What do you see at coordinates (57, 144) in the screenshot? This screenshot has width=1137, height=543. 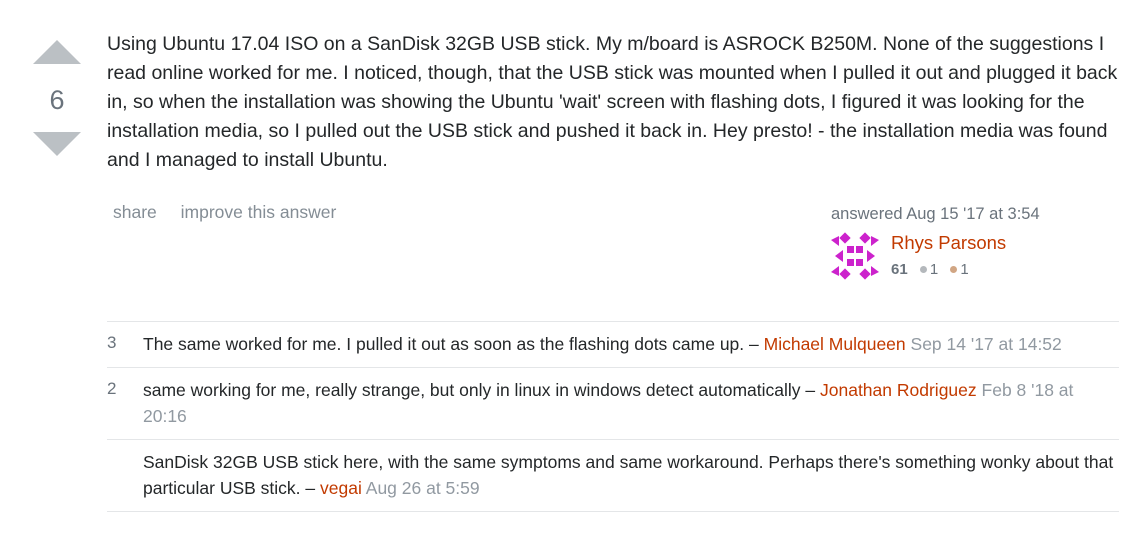 I see `vote-down-arrow-icon` at bounding box center [57, 144].